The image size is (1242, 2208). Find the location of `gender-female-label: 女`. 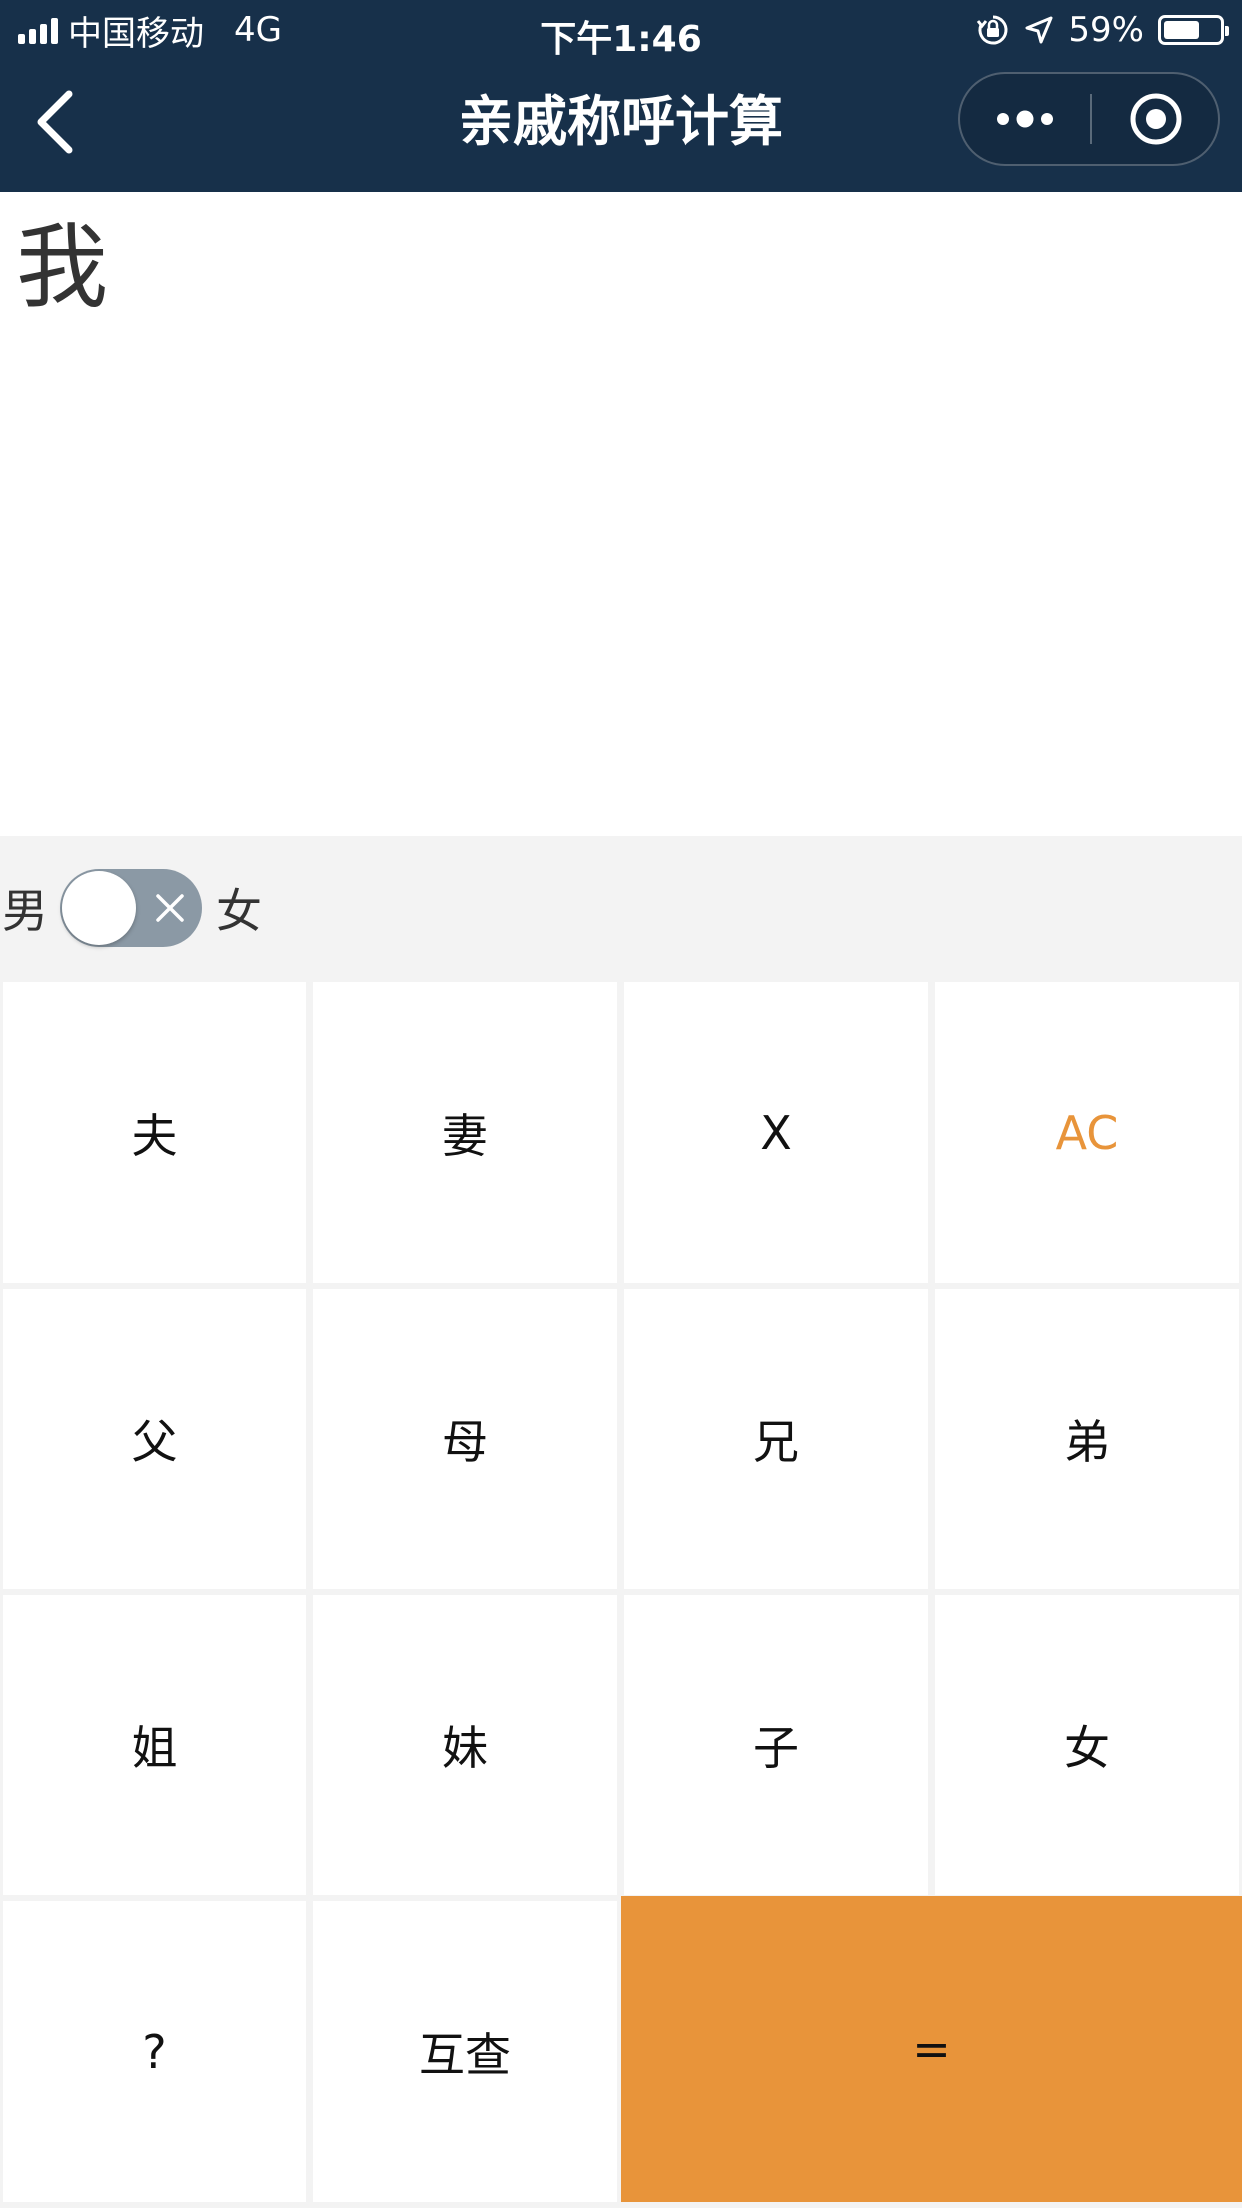

gender-female-label: 女 is located at coordinates (239, 911).